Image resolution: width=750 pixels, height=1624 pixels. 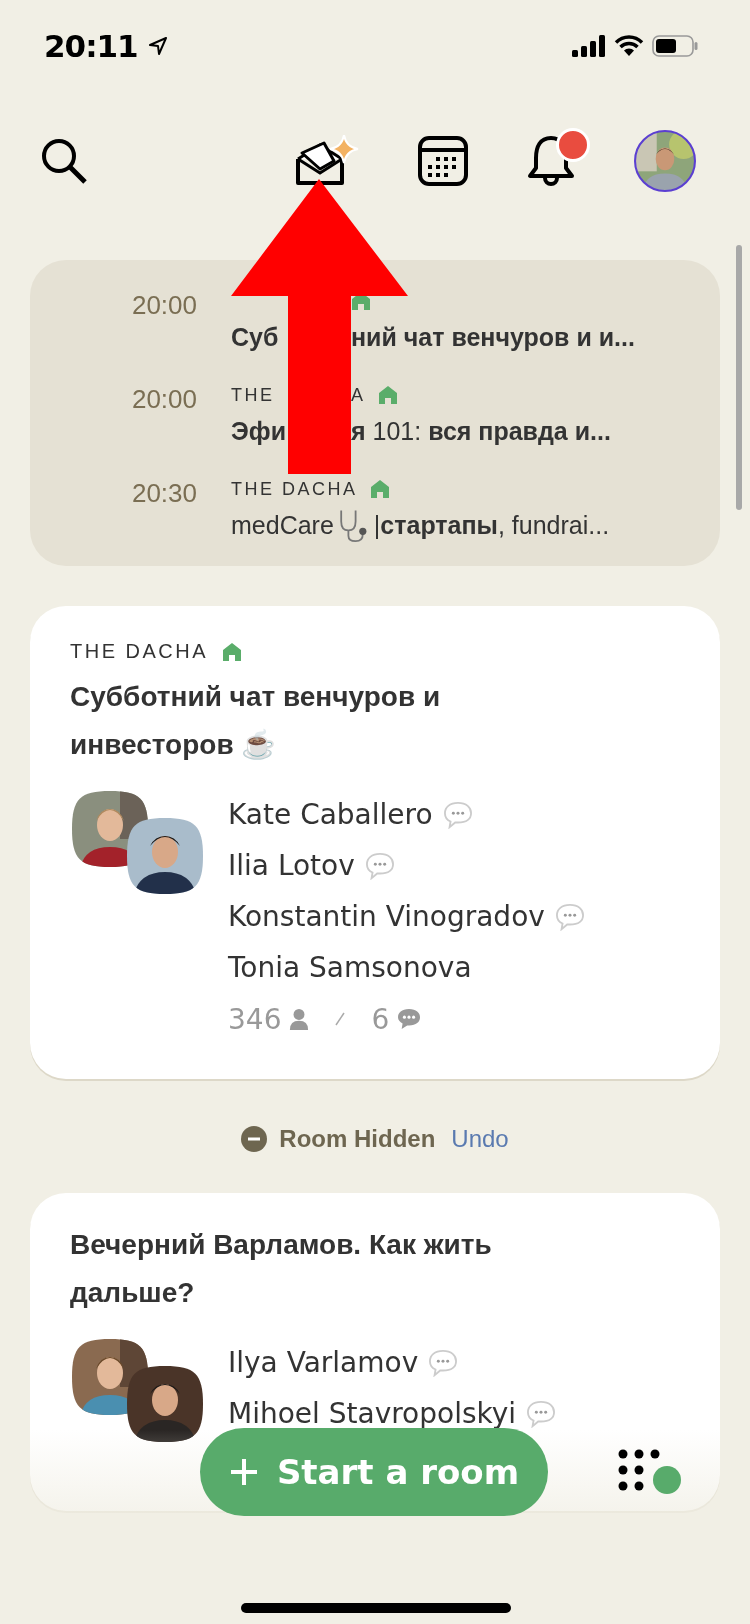 I want to click on wifi-icon, so click(x=629, y=46).